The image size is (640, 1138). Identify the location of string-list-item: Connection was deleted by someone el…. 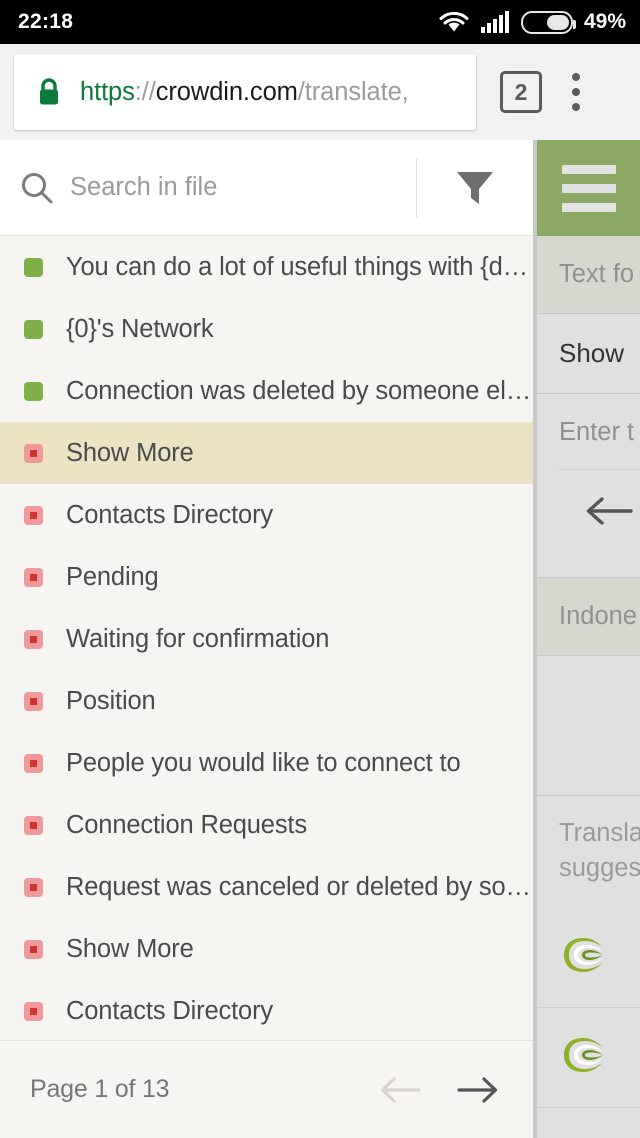
(266, 391).